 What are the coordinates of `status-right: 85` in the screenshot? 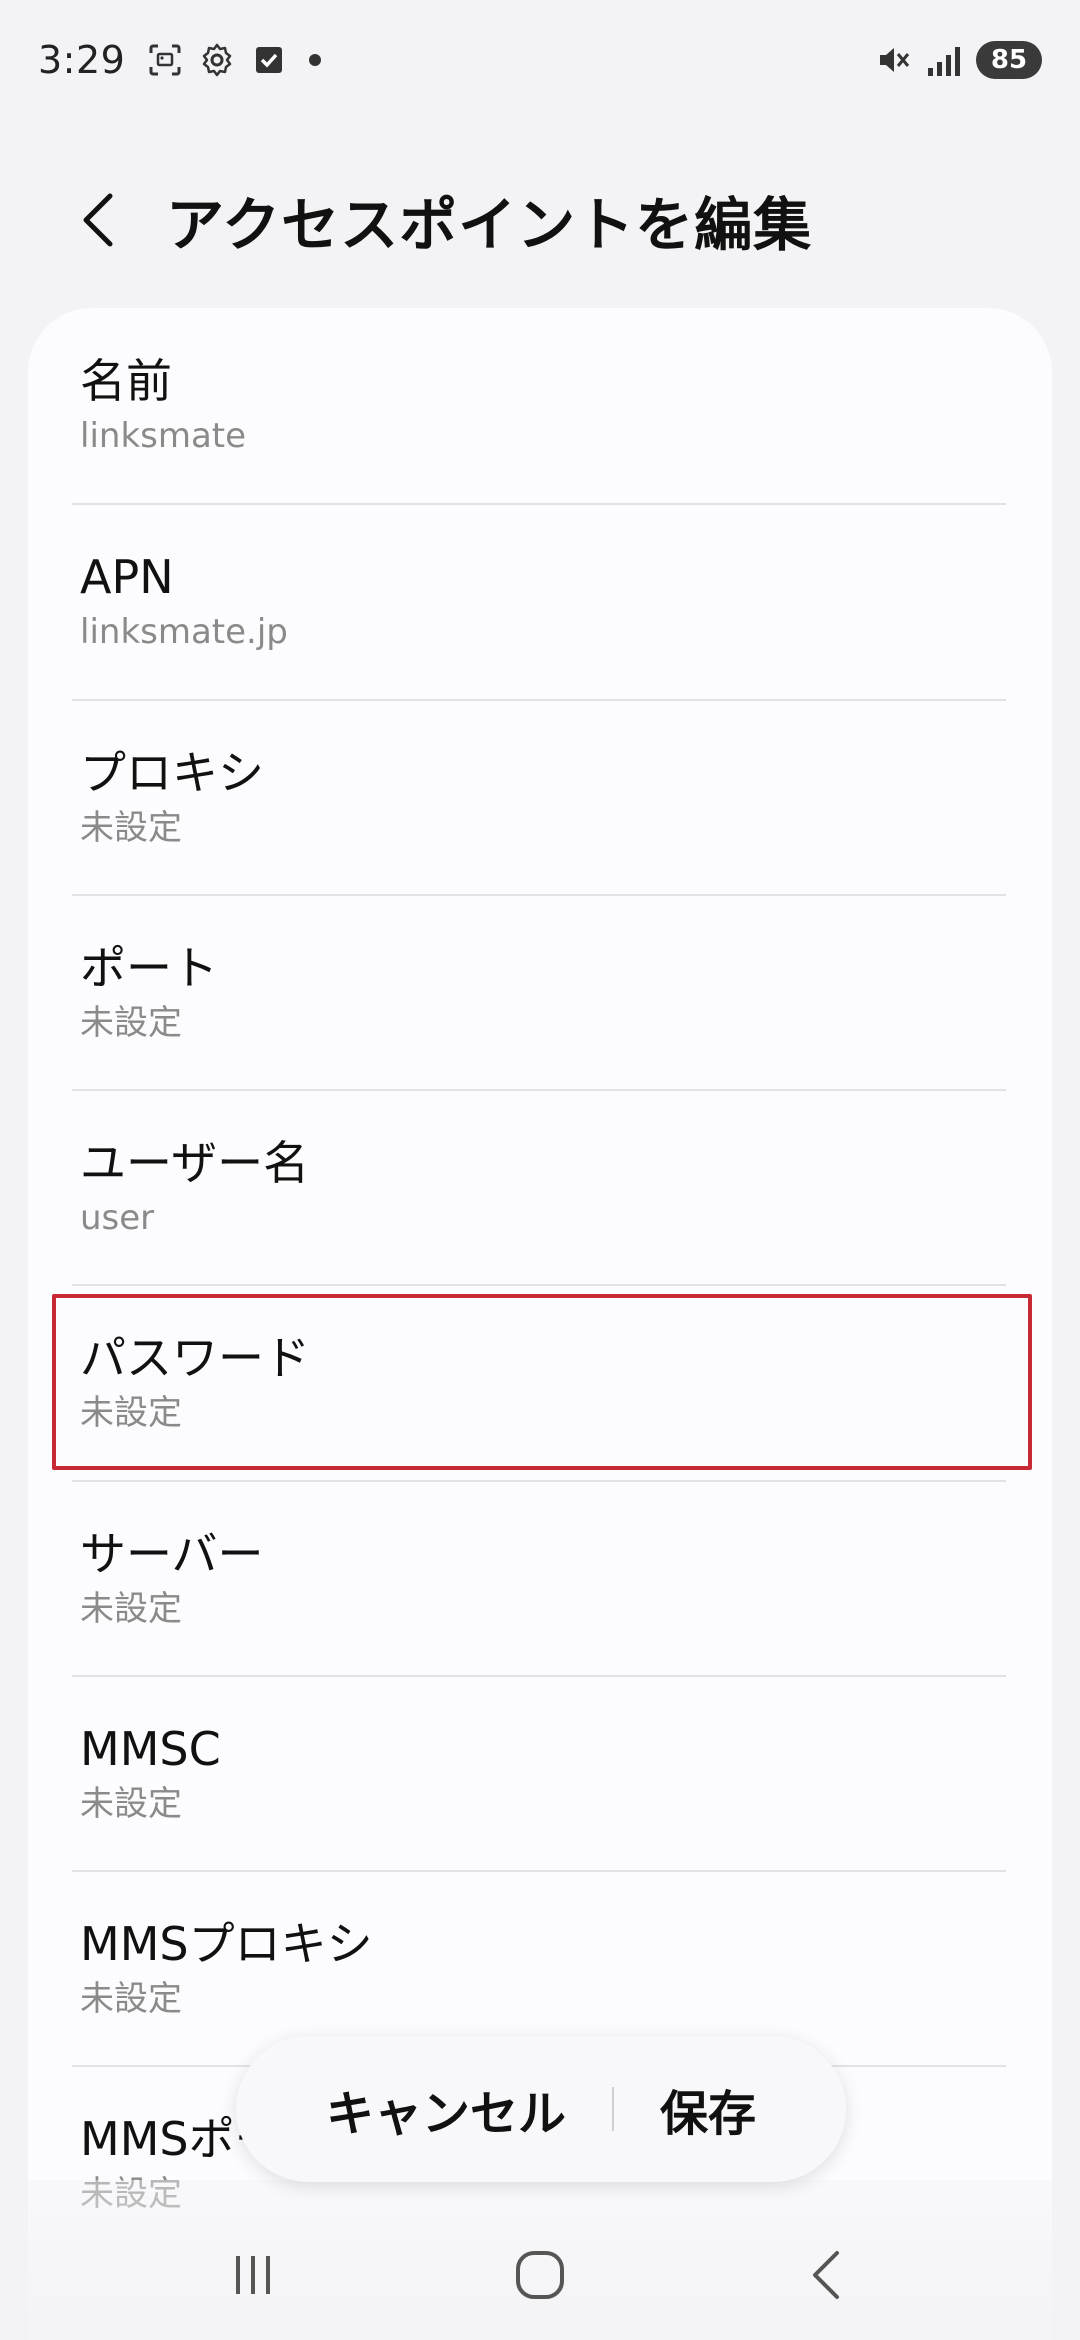 It's located at (959, 60).